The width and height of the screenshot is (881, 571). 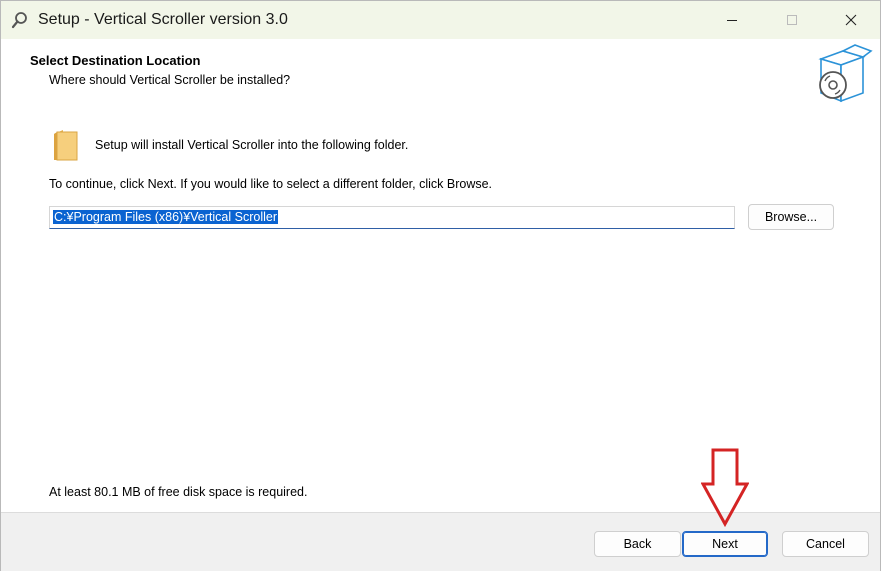 I want to click on close-button, so click(x=851, y=20).